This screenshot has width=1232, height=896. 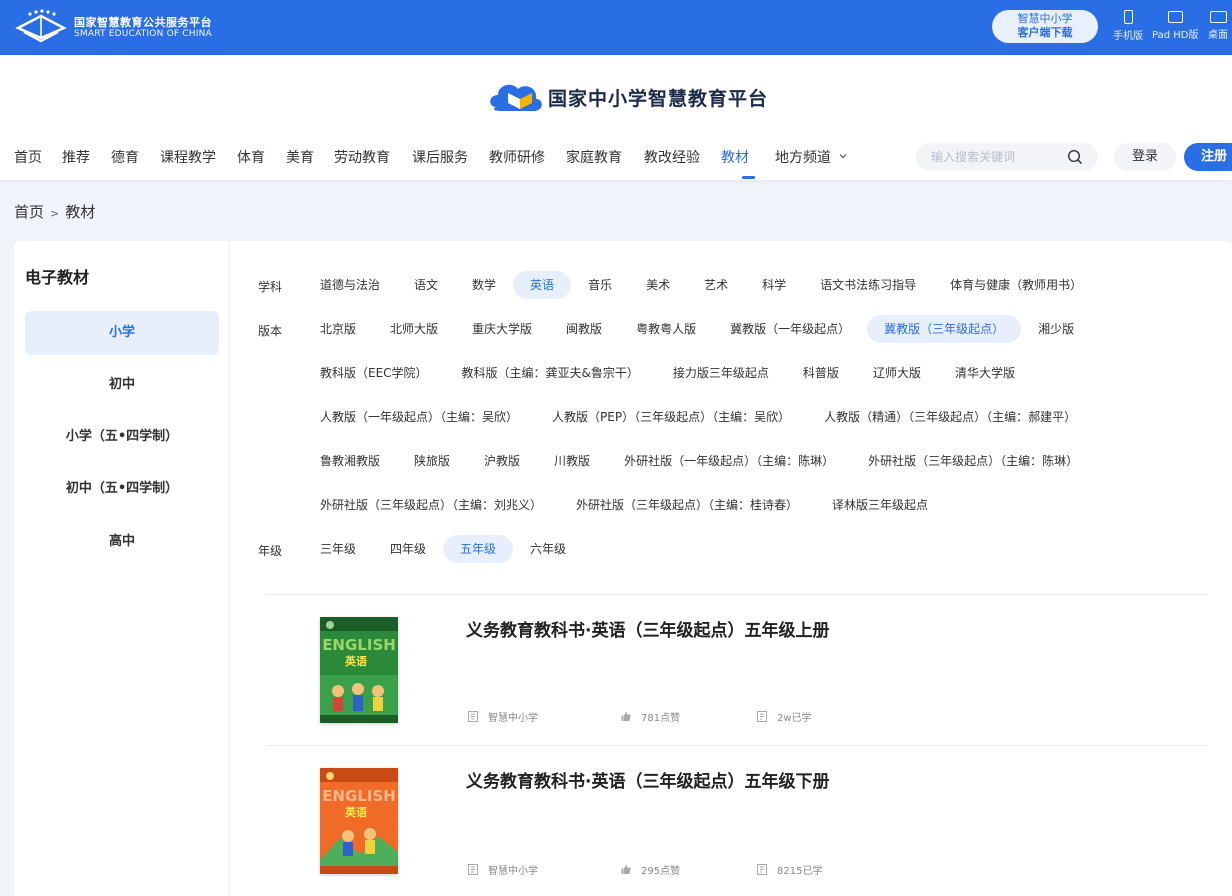 What do you see at coordinates (658, 285) in the screenshot?
I see `subject-option: 美术` at bounding box center [658, 285].